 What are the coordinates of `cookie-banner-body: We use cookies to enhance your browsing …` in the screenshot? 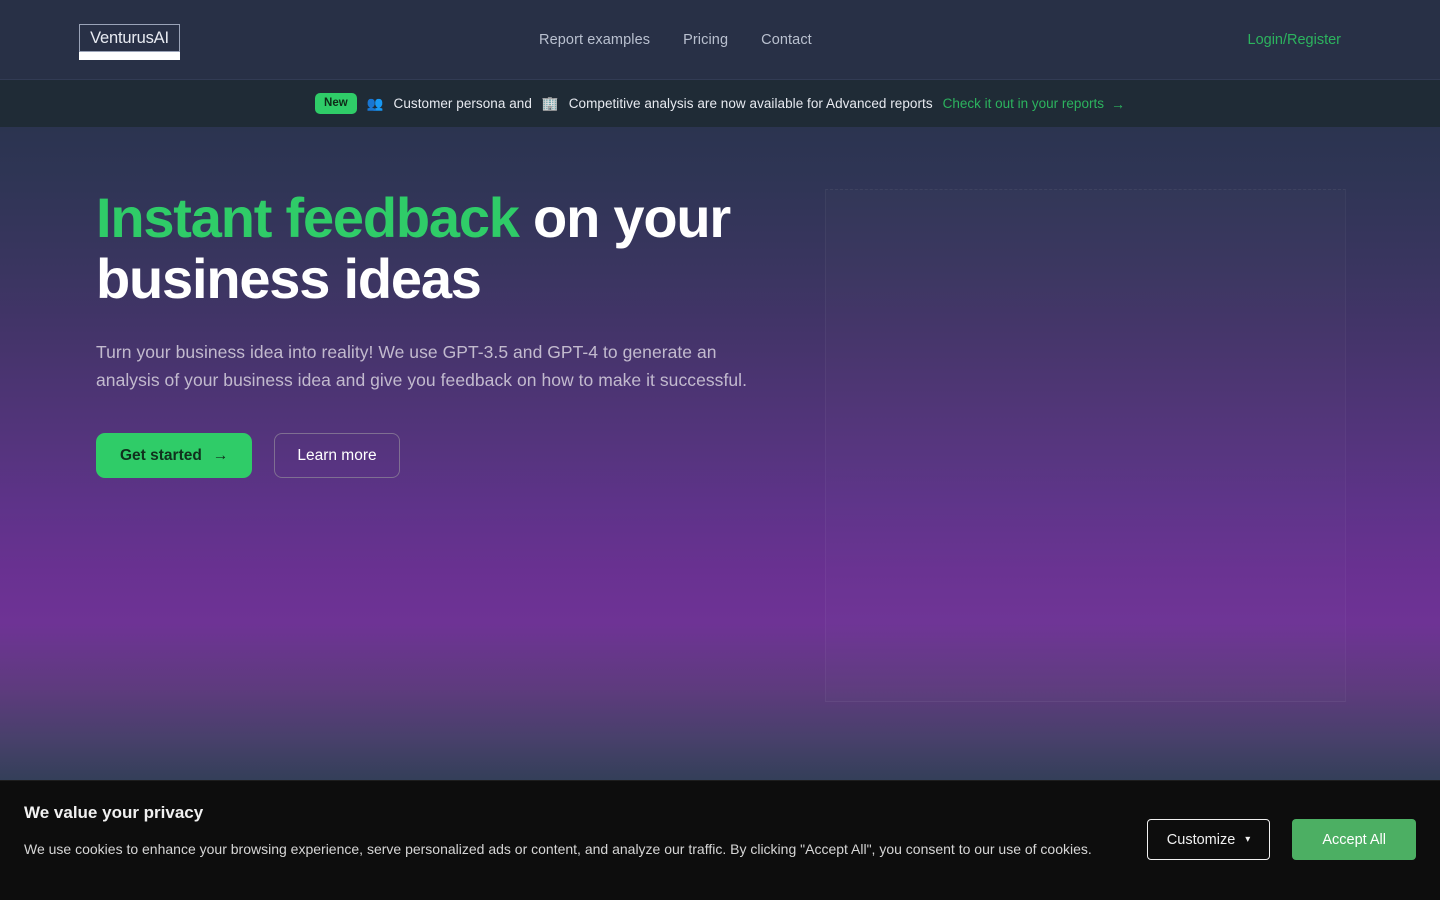 It's located at (558, 849).